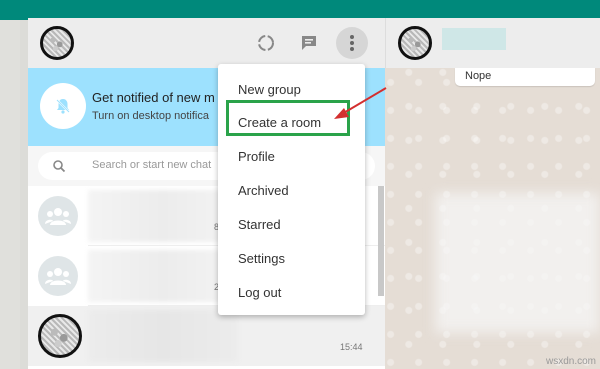  What do you see at coordinates (63, 106) in the screenshot?
I see `bell-off-icon` at bounding box center [63, 106].